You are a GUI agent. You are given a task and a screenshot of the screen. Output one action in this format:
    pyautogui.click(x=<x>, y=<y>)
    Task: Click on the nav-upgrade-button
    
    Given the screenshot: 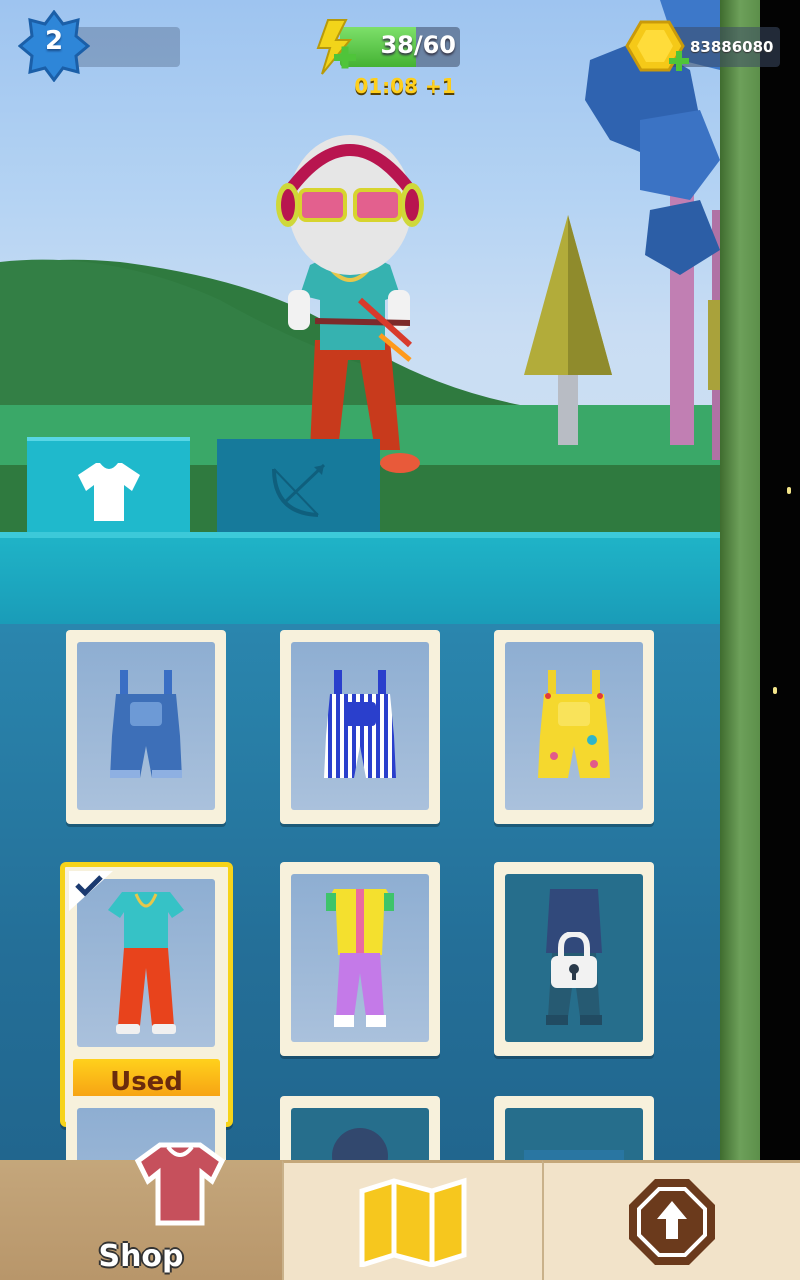 What is the action you would take?
    pyautogui.click(x=671, y=1220)
    